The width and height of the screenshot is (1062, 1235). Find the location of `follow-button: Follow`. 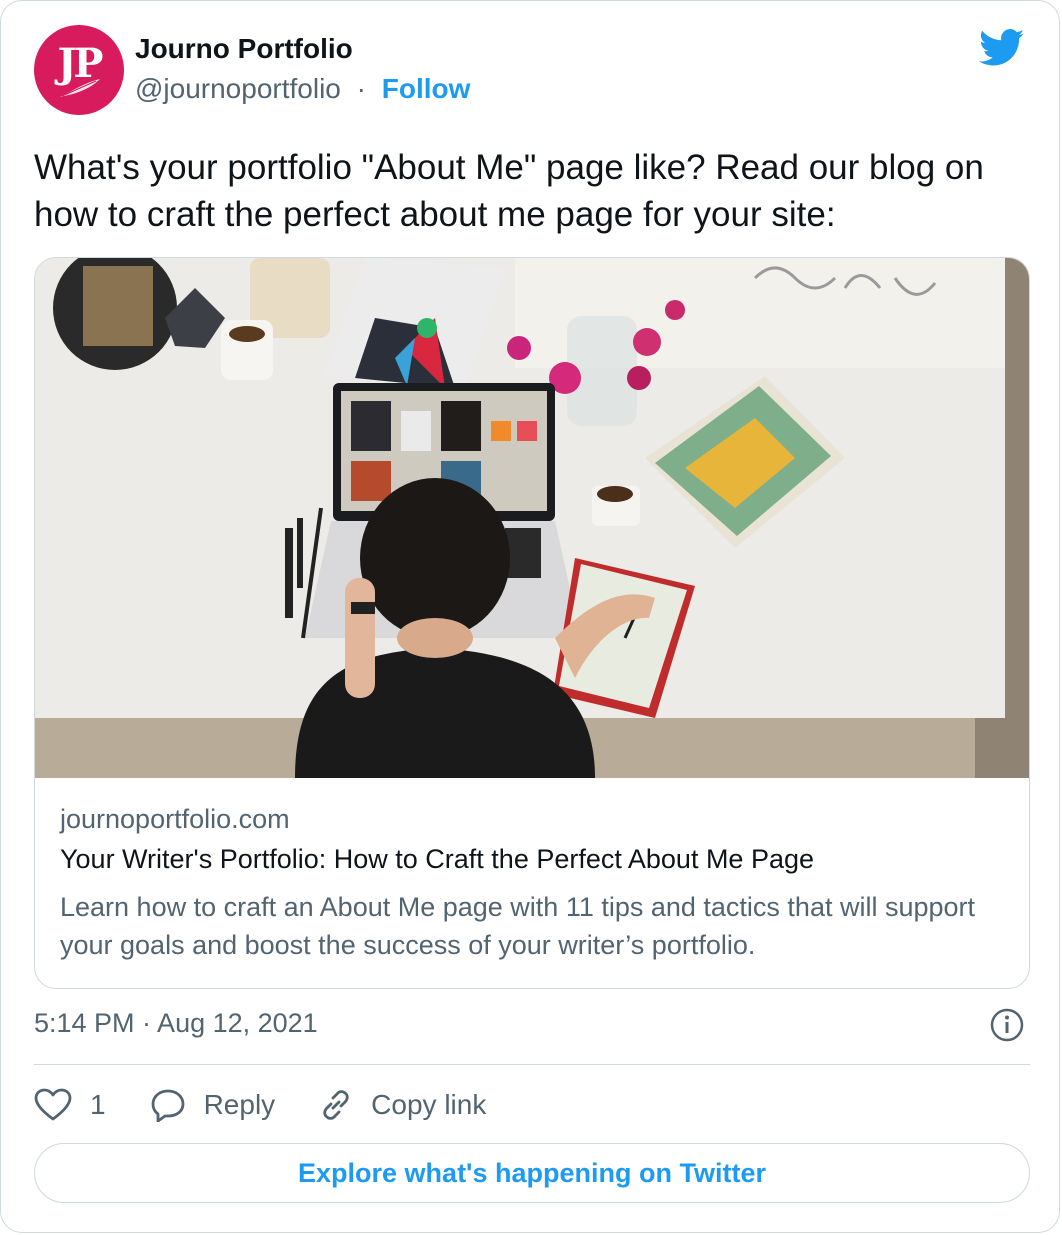

follow-button: Follow is located at coordinates (426, 88).